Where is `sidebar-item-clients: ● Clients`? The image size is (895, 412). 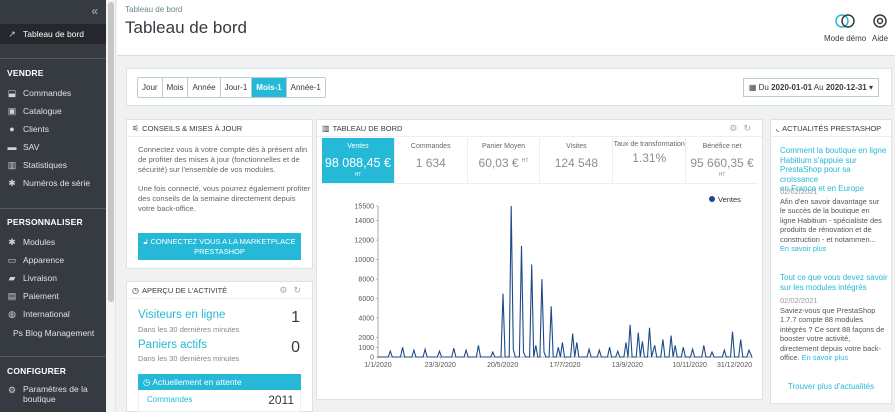
sidebar-item-clients: ● Clients is located at coordinates (53, 129).